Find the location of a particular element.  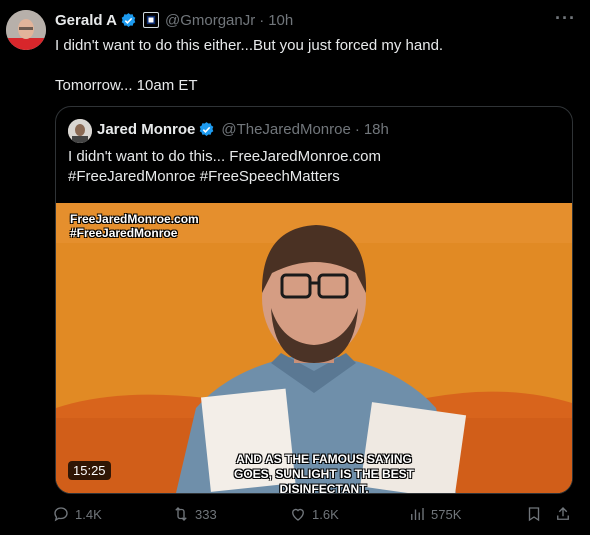

tweet-text-line: Tomorrow... 10am ET is located at coordinates (126, 85).